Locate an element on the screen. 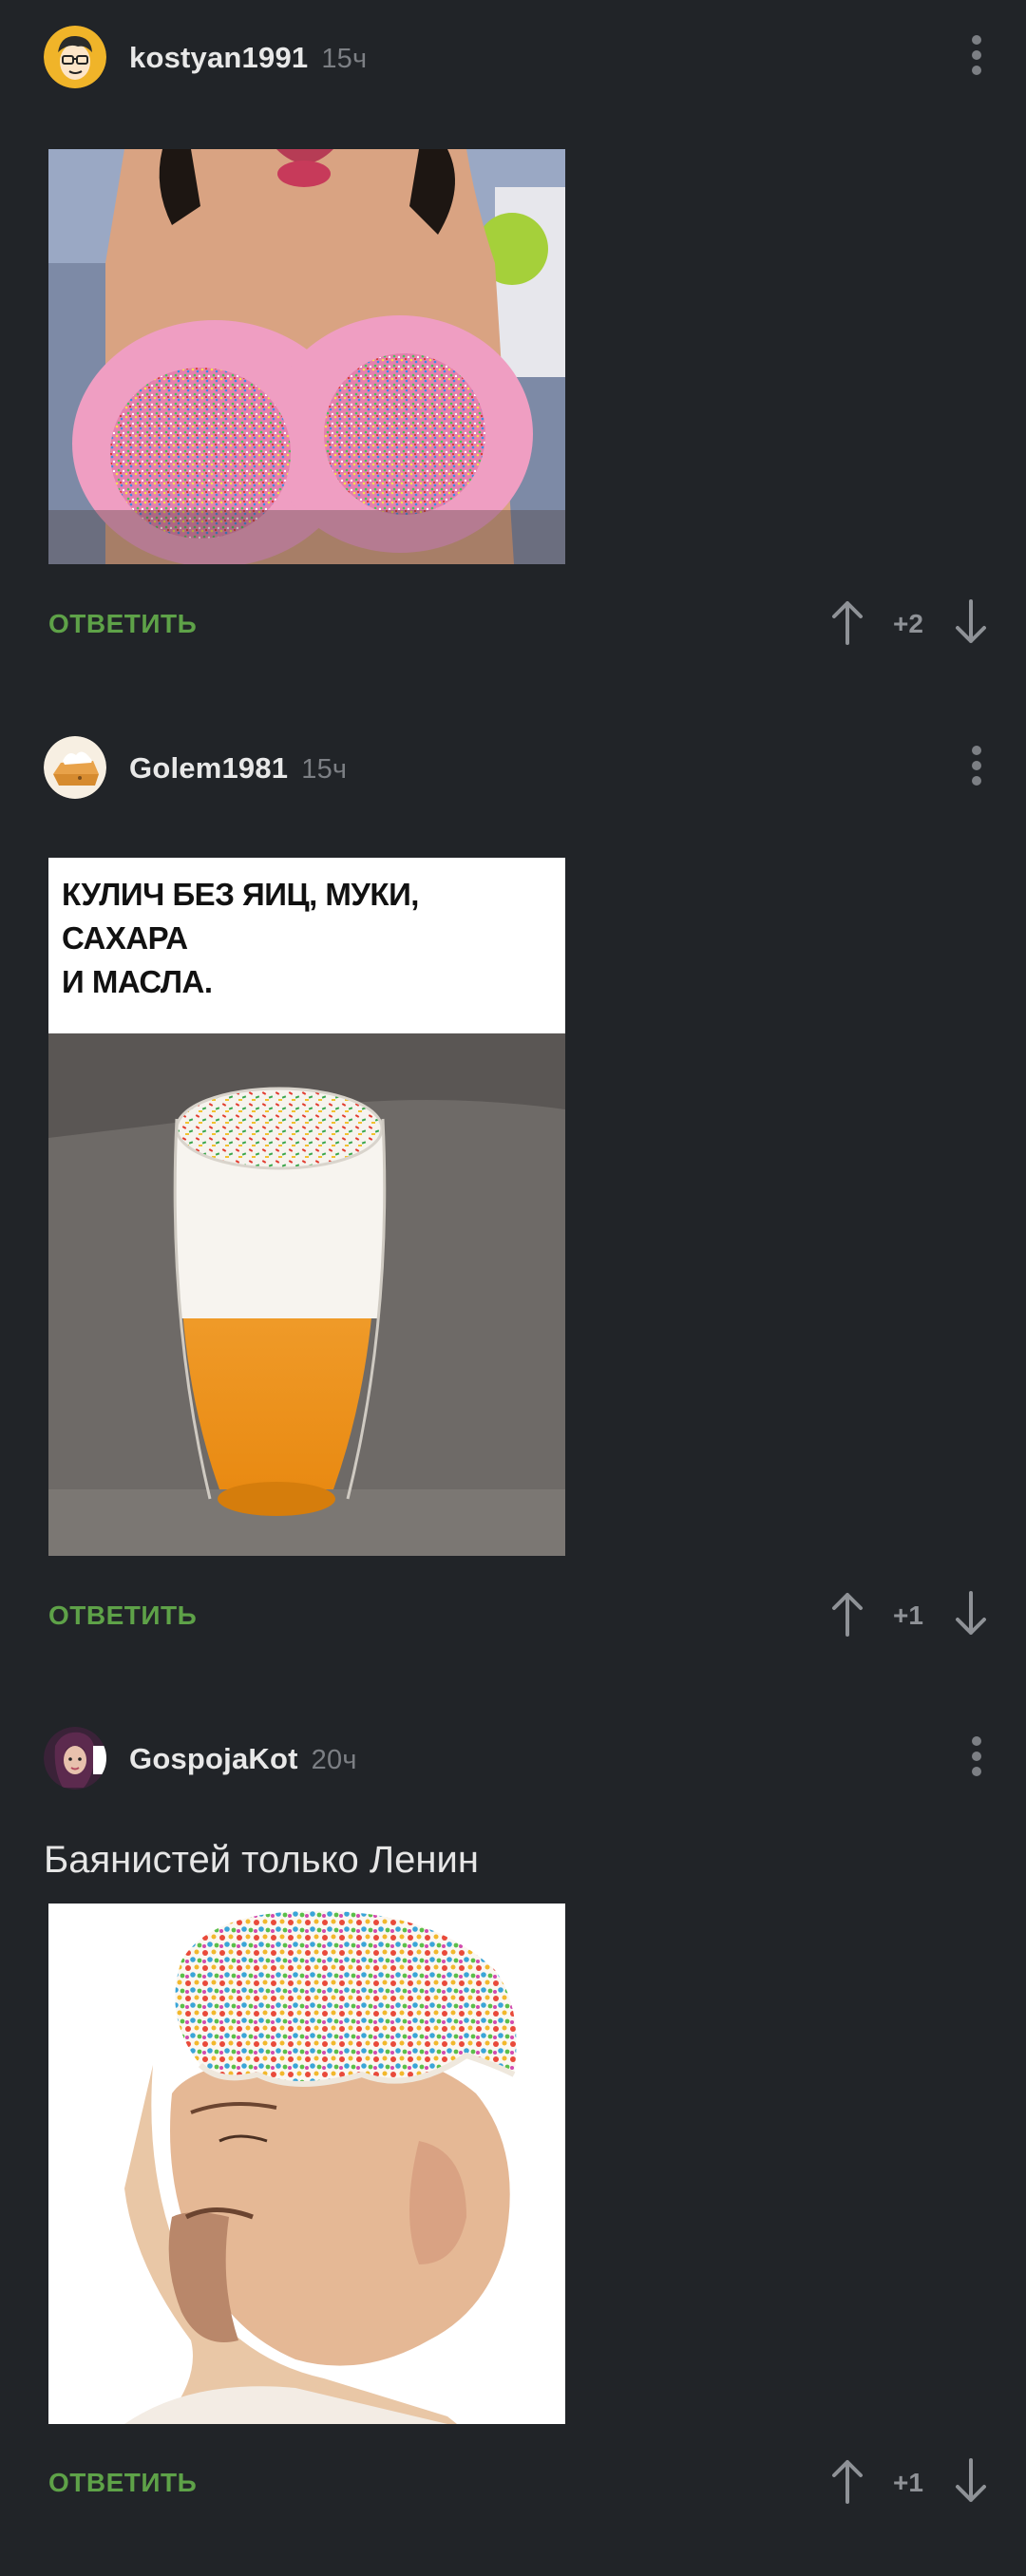  drawing-lenin-kulich-image is located at coordinates (306, 2164).